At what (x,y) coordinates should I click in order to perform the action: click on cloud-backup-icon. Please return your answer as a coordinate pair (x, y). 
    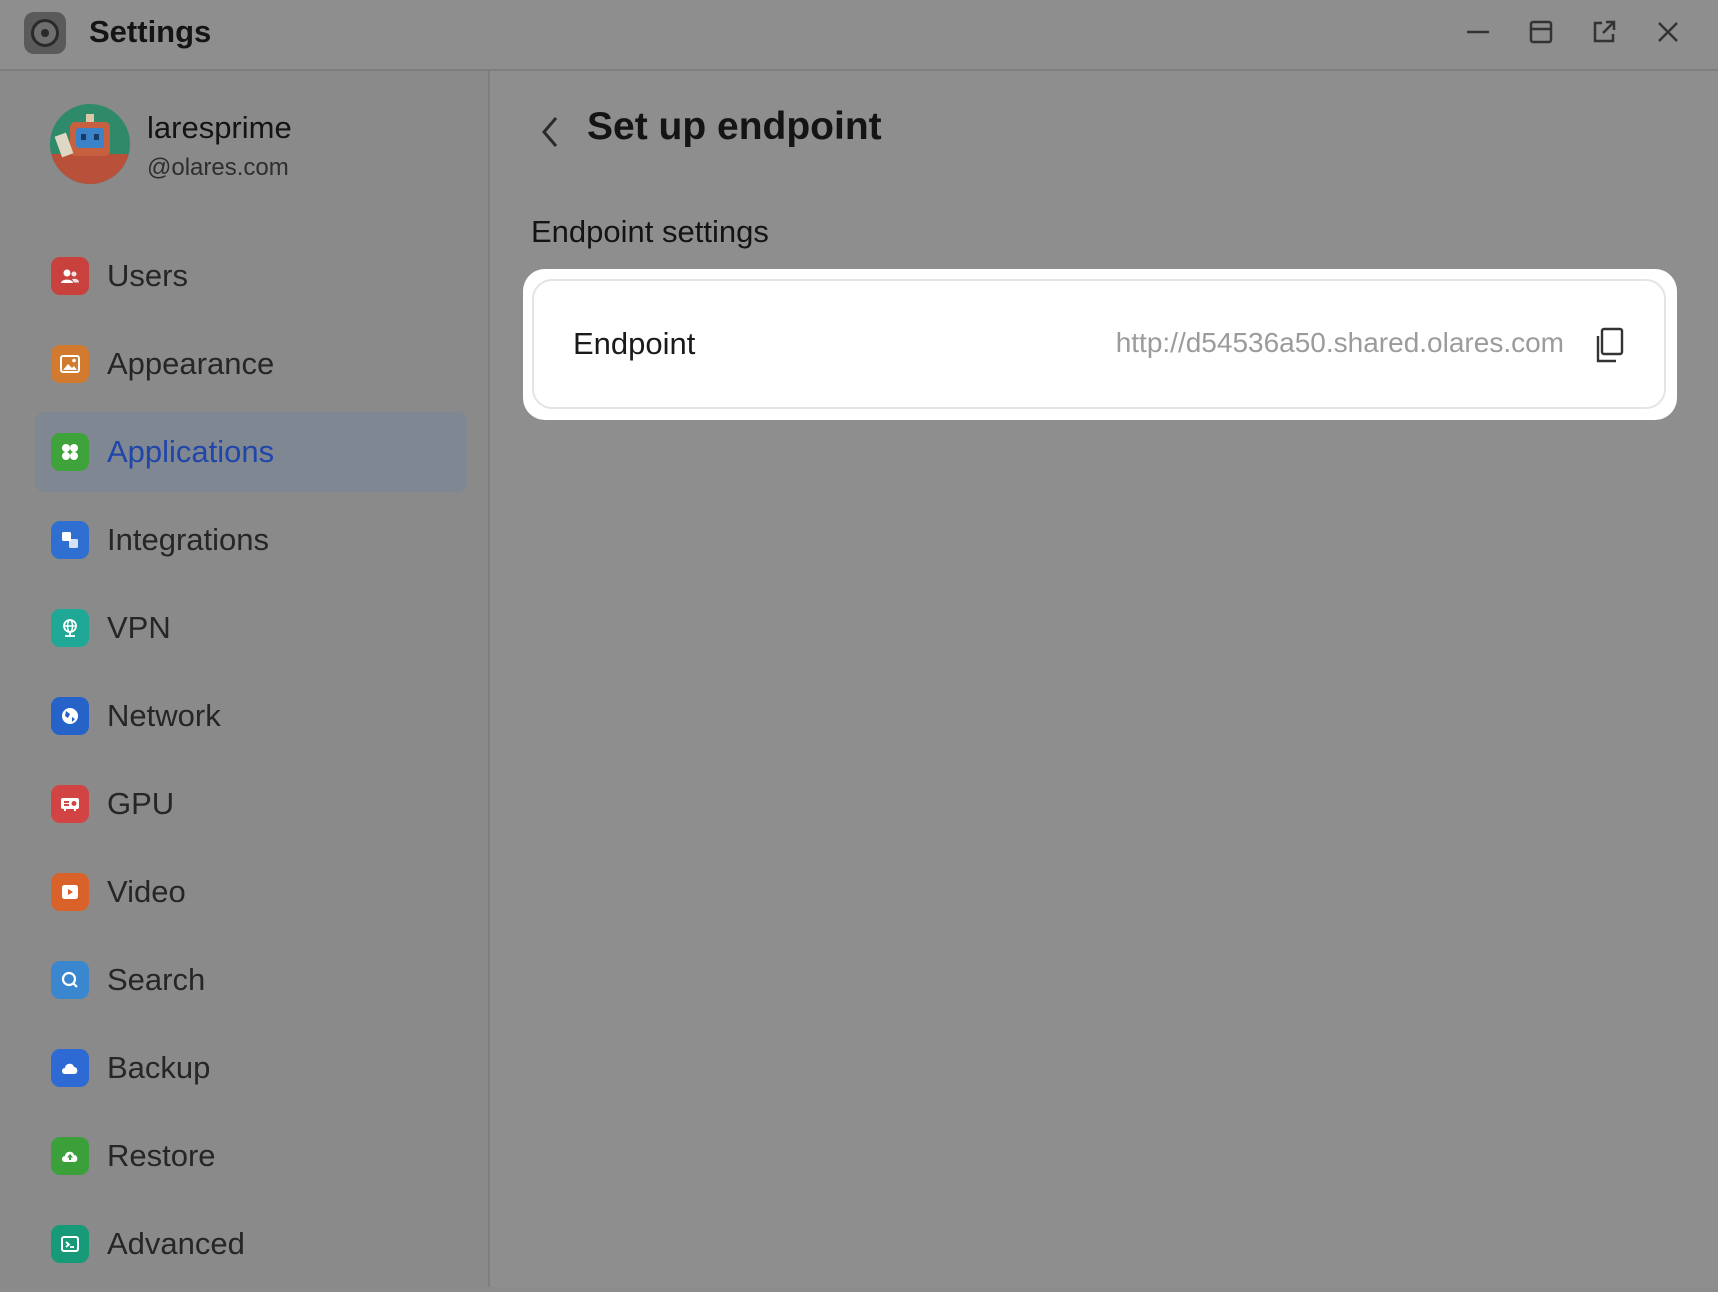
    Looking at the image, I should click on (70, 1068).